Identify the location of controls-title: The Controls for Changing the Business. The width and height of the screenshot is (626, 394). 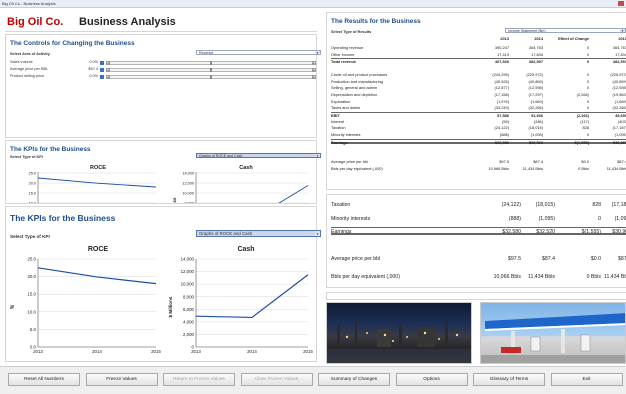
(72, 43).